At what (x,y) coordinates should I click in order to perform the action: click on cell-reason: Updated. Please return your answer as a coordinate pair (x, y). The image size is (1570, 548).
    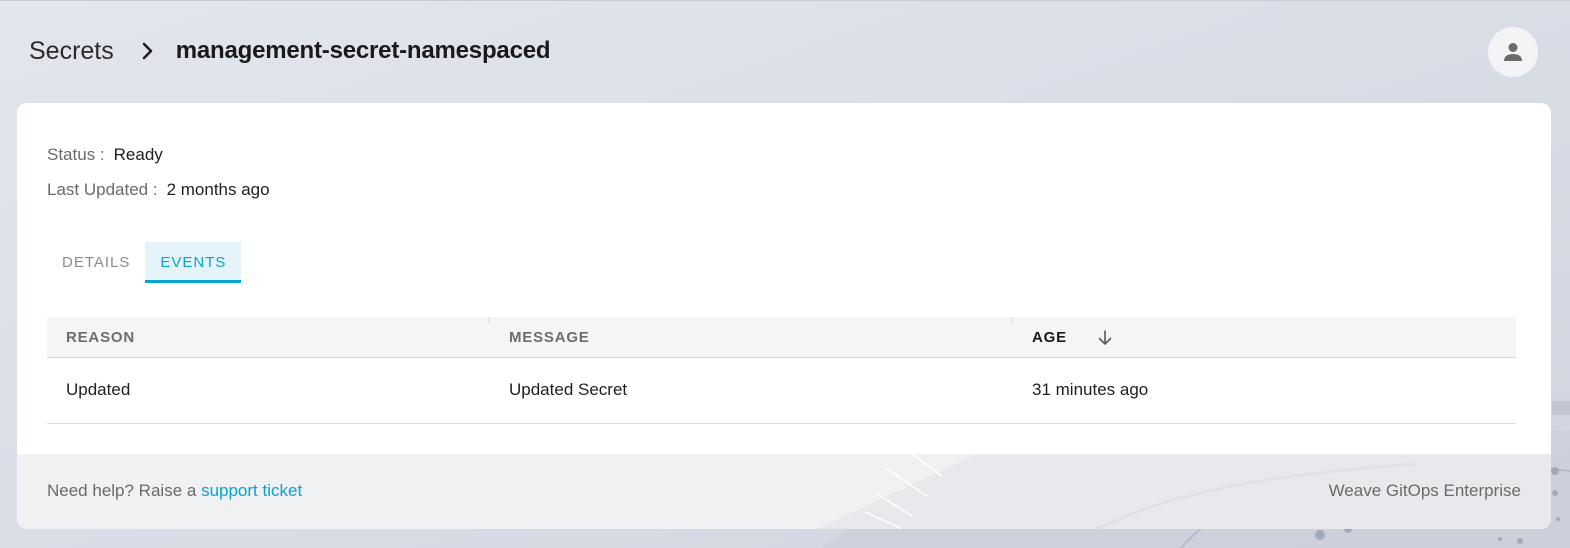
    Looking at the image, I should click on (98, 389).